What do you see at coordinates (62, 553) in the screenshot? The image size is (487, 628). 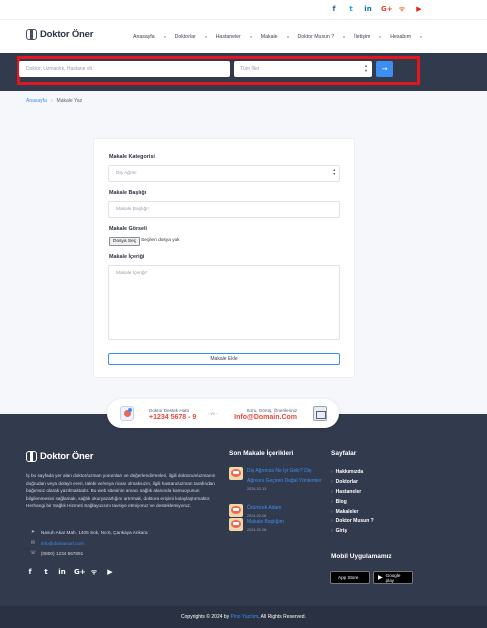 I see `footer-phone-text: (0800) 1234 567891` at bounding box center [62, 553].